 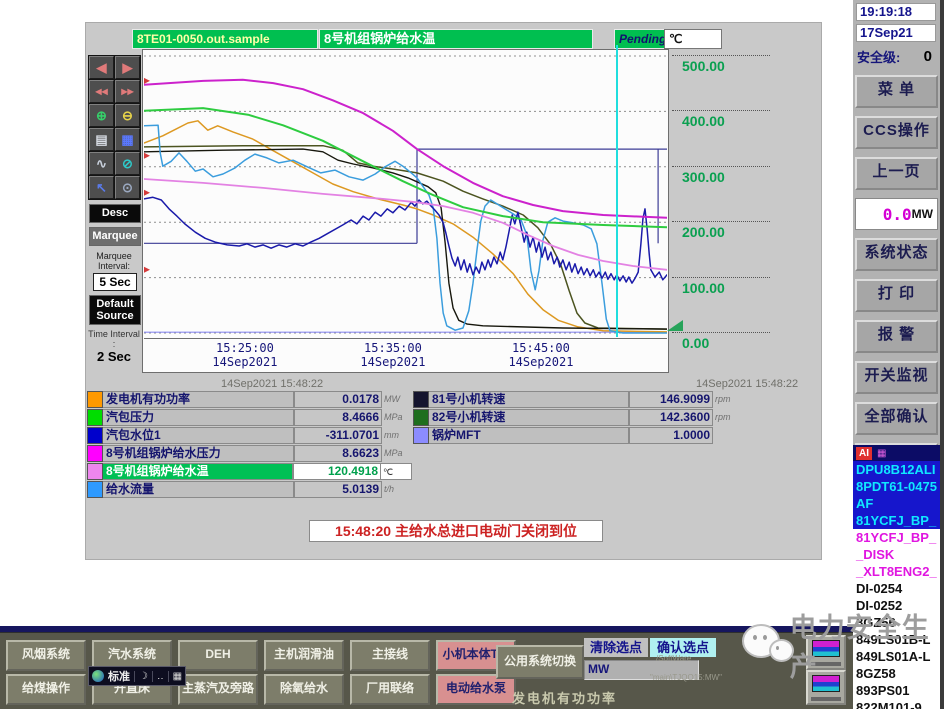 I want to click on alarm-list-item: _DISK, so click(x=896, y=554).